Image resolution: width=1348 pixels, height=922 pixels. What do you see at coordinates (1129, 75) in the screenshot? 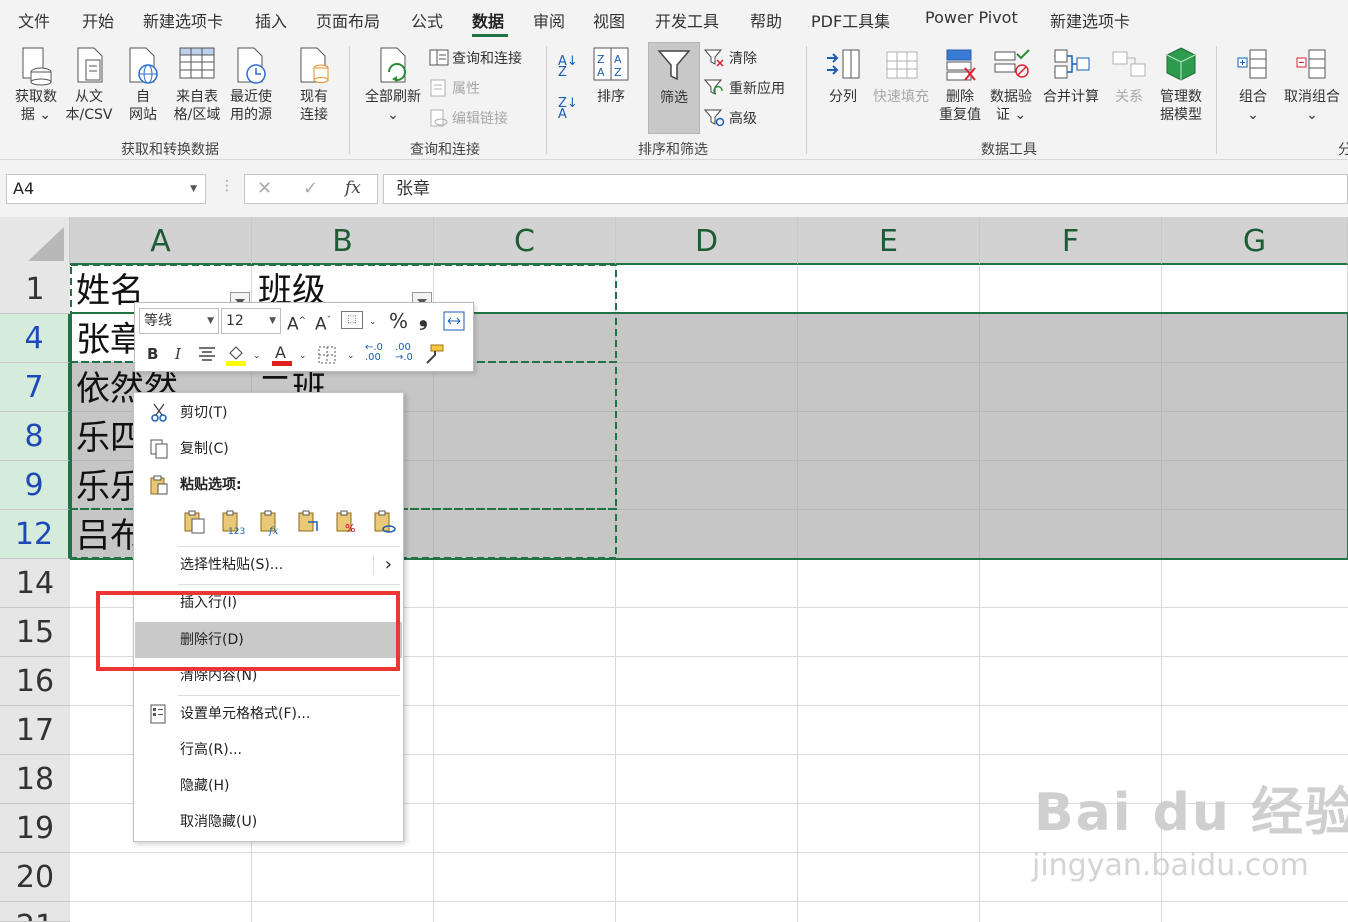
I see `relationships-button: 关系` at bounding box center [1129, 75].